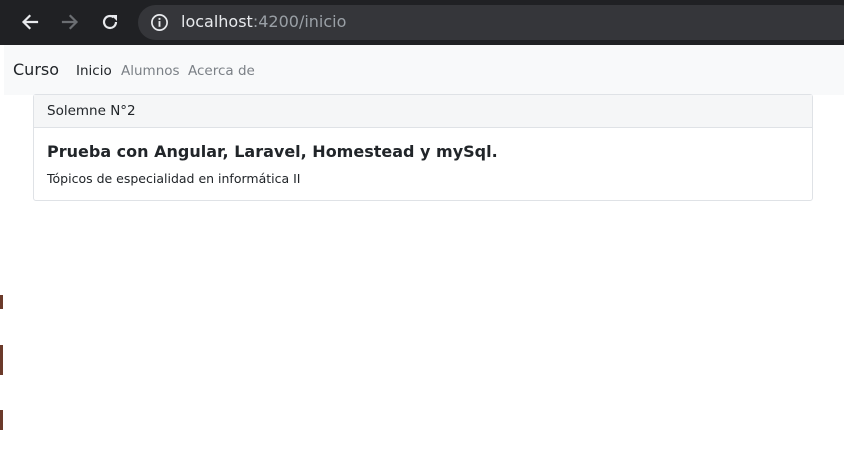 The width and height of the screenshot is (844, 471). I want to click on arrow-right-icon, so click(70, 22).